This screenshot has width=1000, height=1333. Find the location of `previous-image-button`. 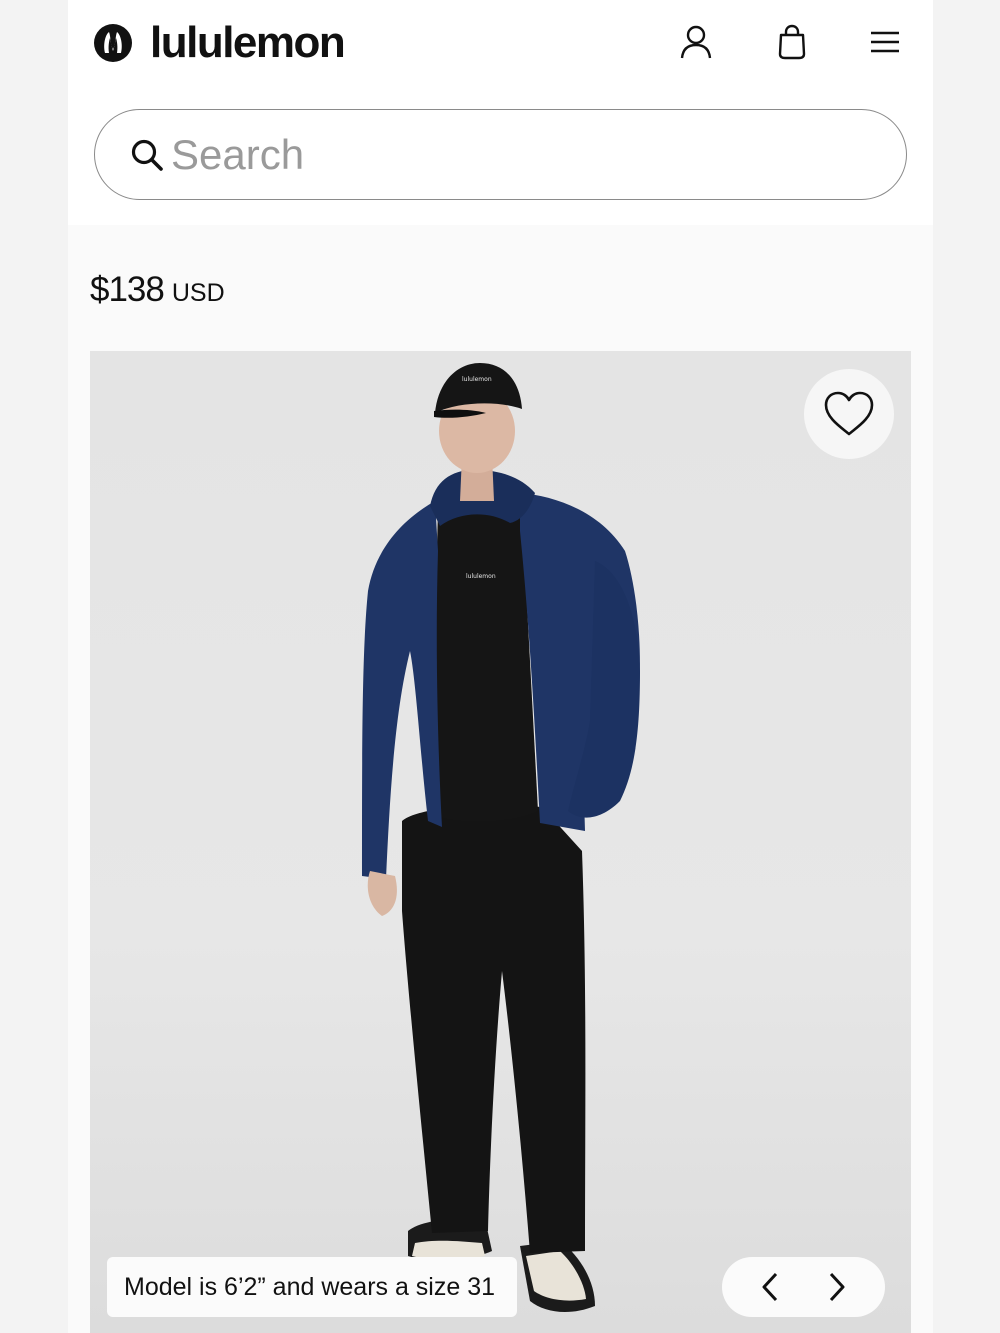

previous-image-button is located at coordinates (770, 1287).